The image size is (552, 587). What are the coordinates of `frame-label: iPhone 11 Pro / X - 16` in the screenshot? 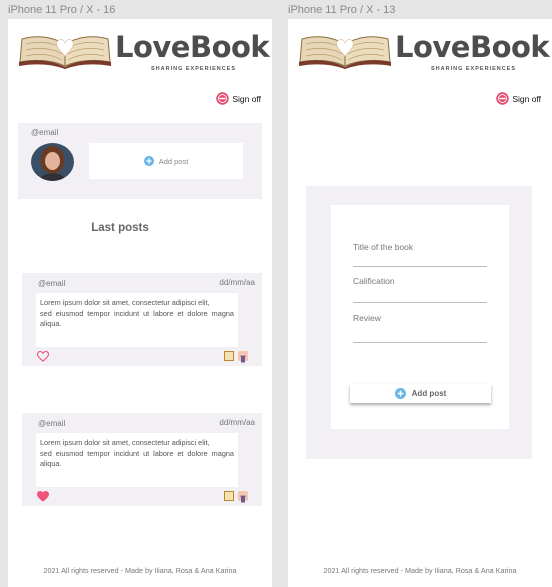 It's located at (62, 10).